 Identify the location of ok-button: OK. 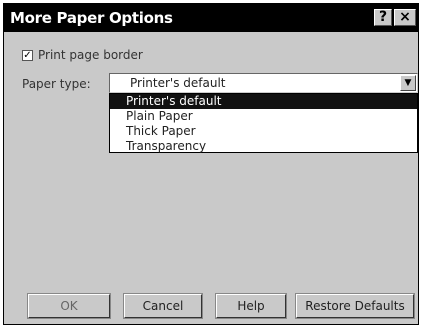
(69, 306).